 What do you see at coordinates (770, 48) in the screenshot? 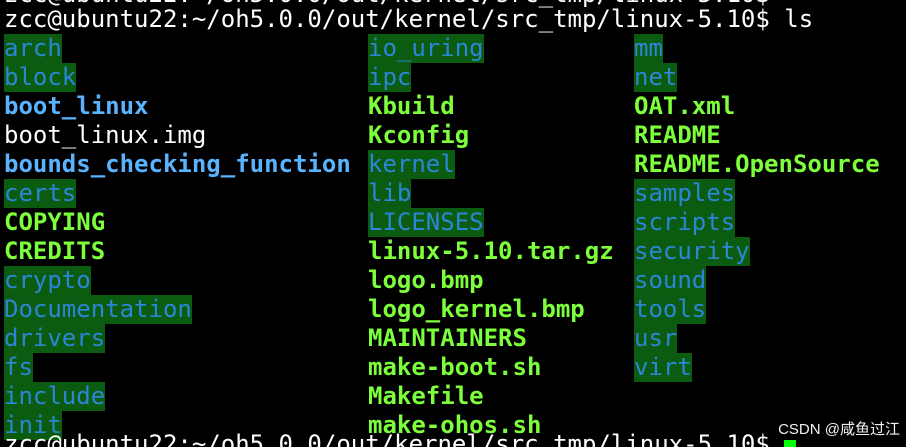
I see `listing-entry-mm: mm` at bounding box center [770, 48].